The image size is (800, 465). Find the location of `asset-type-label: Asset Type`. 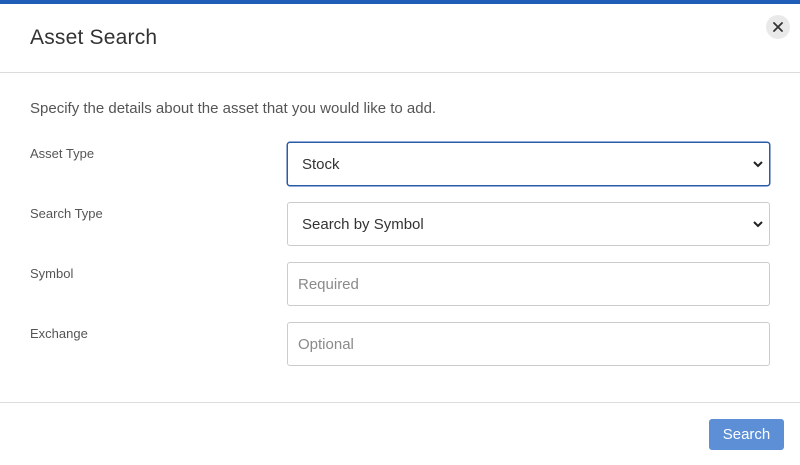

asset-type-label: Asset Type is located at coordinates (62, 153).